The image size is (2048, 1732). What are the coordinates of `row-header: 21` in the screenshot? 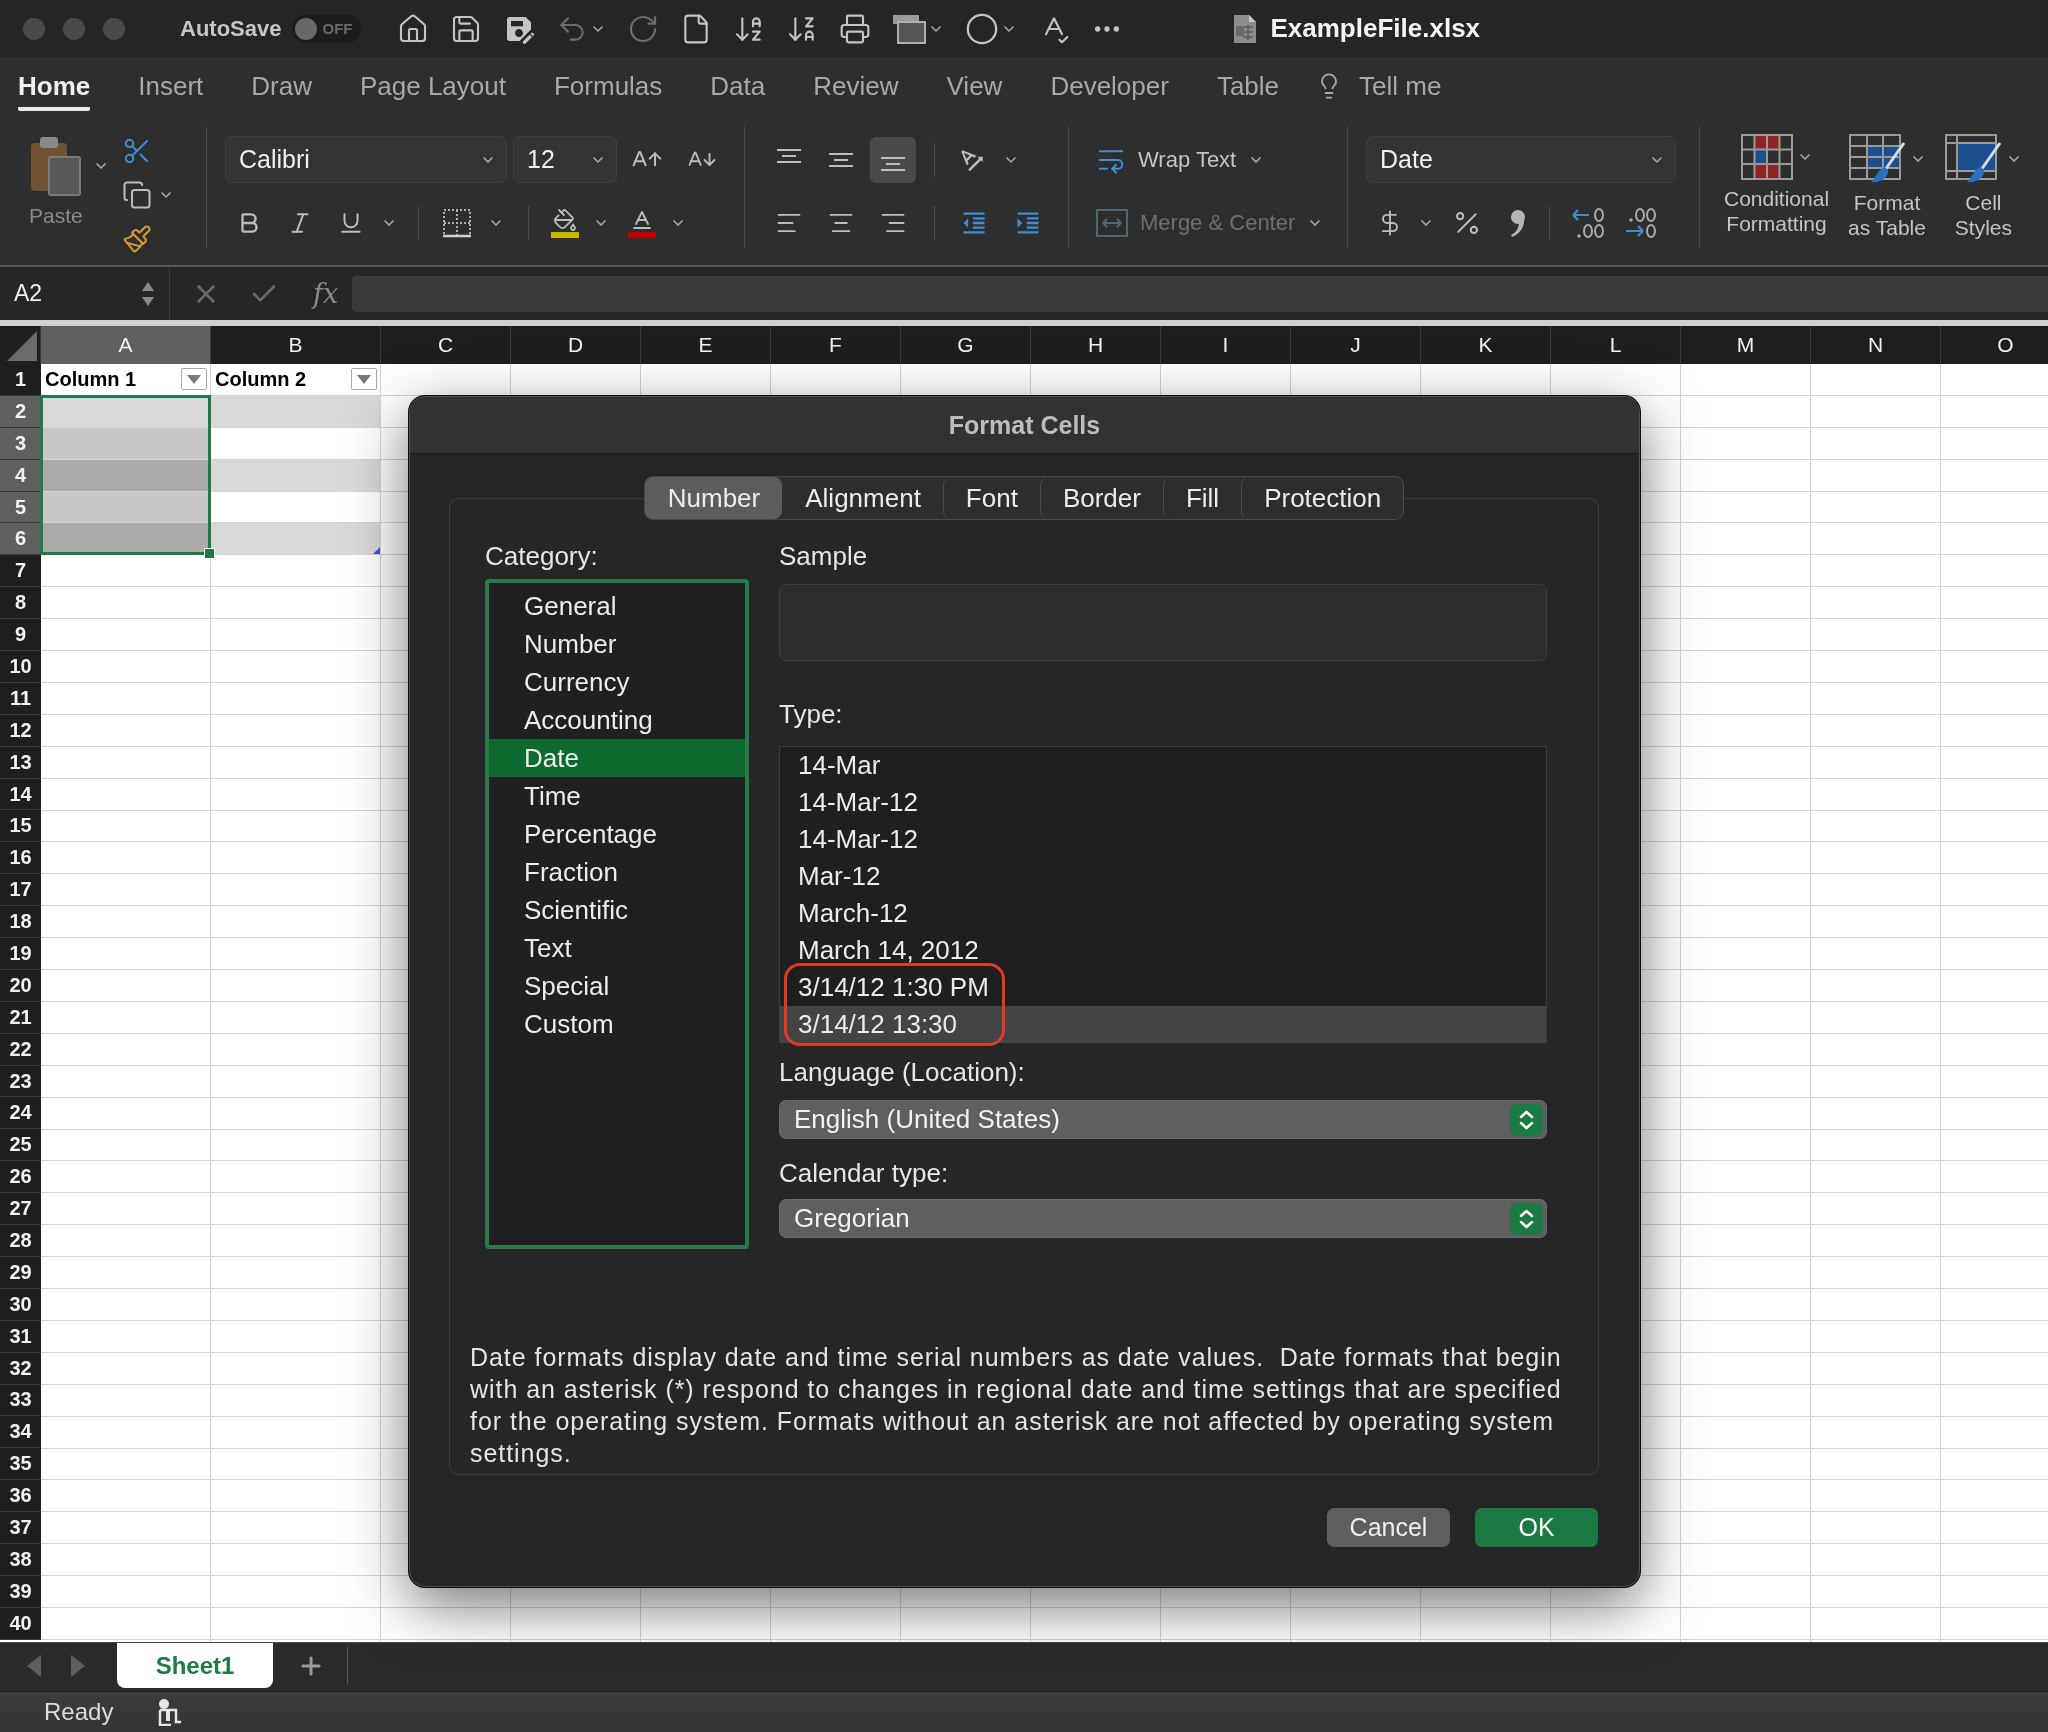 It's located at (20, 1017).